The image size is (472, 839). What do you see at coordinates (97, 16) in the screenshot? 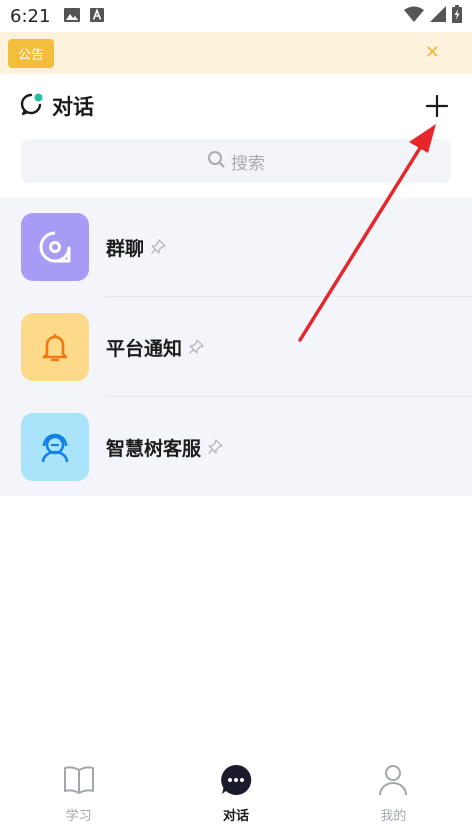
I see `font-a-icon` at bounding box center [97, 16].